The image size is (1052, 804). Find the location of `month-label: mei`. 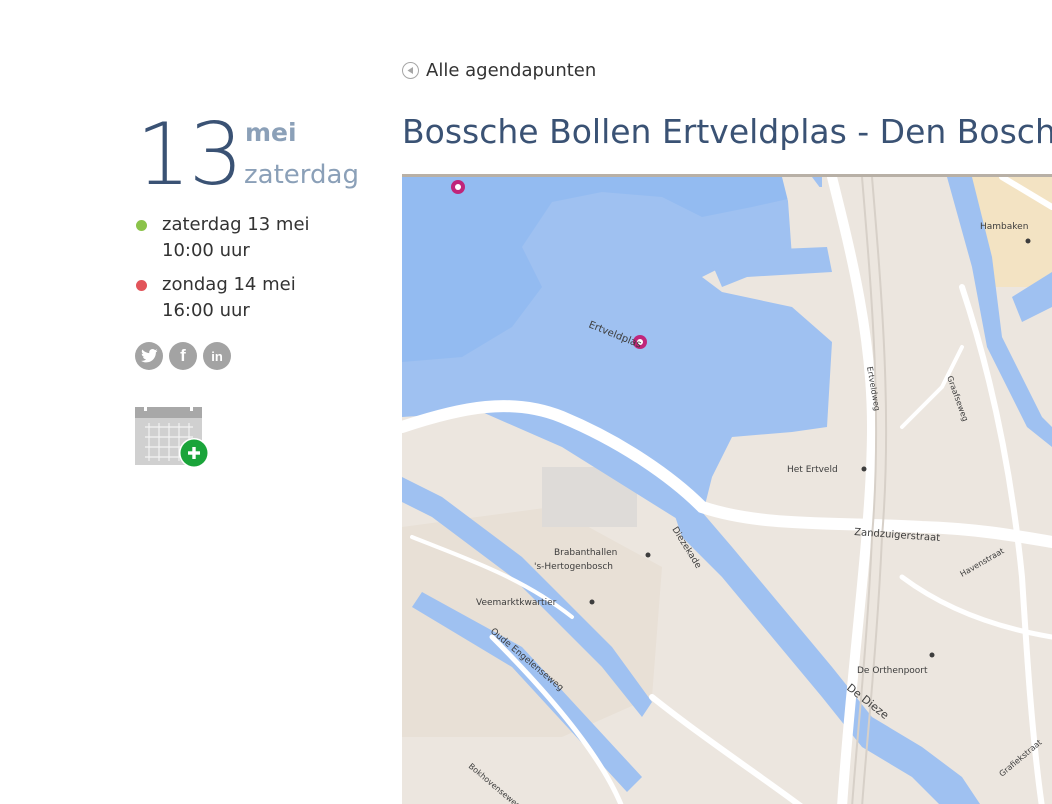

month-label: mei is located at coordinates (271, 132).